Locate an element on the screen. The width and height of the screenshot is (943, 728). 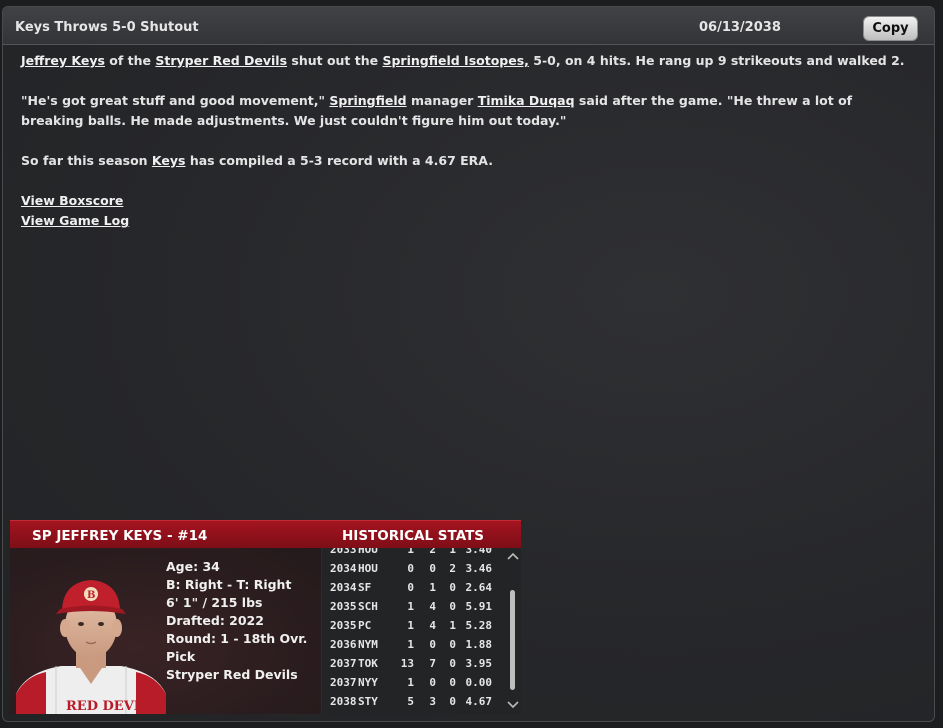
stats-cell-team: SCH is located at coordinates (368, 606).